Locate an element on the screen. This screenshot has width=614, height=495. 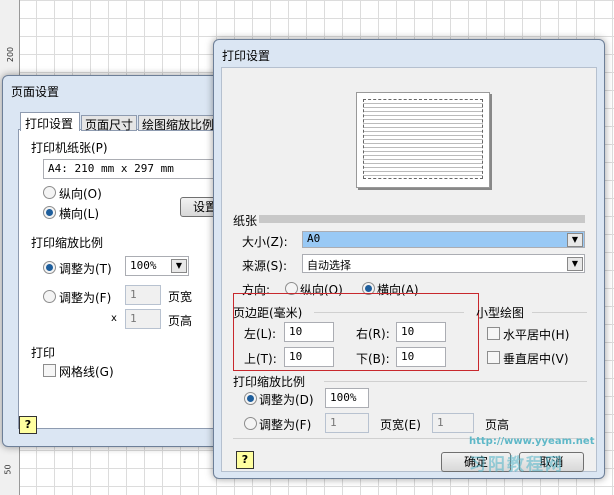
top-margin-input: 10 is located at coordinates (309, 357).